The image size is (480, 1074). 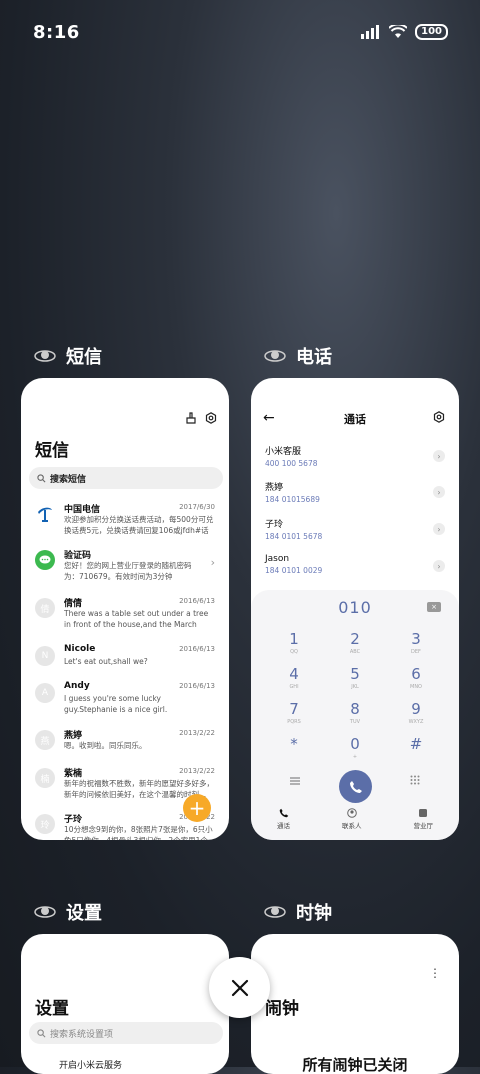 I want to click on message-date: 2013/2/22, so click(x=197, y=771).